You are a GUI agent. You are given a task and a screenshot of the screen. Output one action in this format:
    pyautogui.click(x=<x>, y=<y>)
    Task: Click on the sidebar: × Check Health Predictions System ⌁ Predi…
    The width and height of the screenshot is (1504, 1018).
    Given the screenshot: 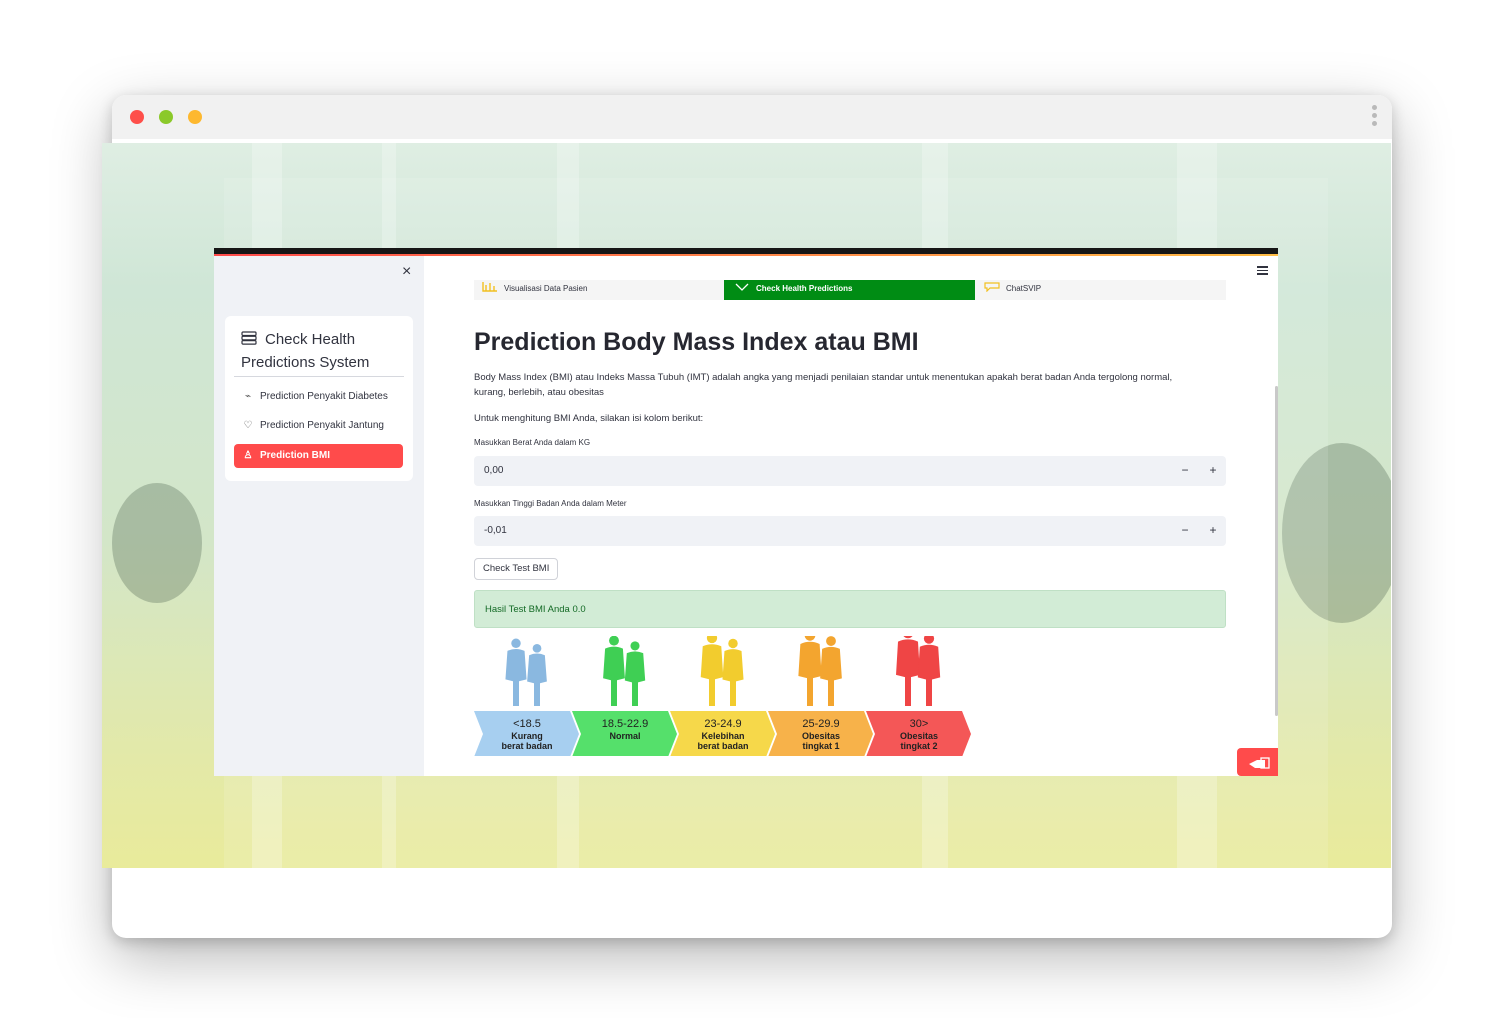 What is the action you would take?
    pyautogui.click(x=319, y=516)
    